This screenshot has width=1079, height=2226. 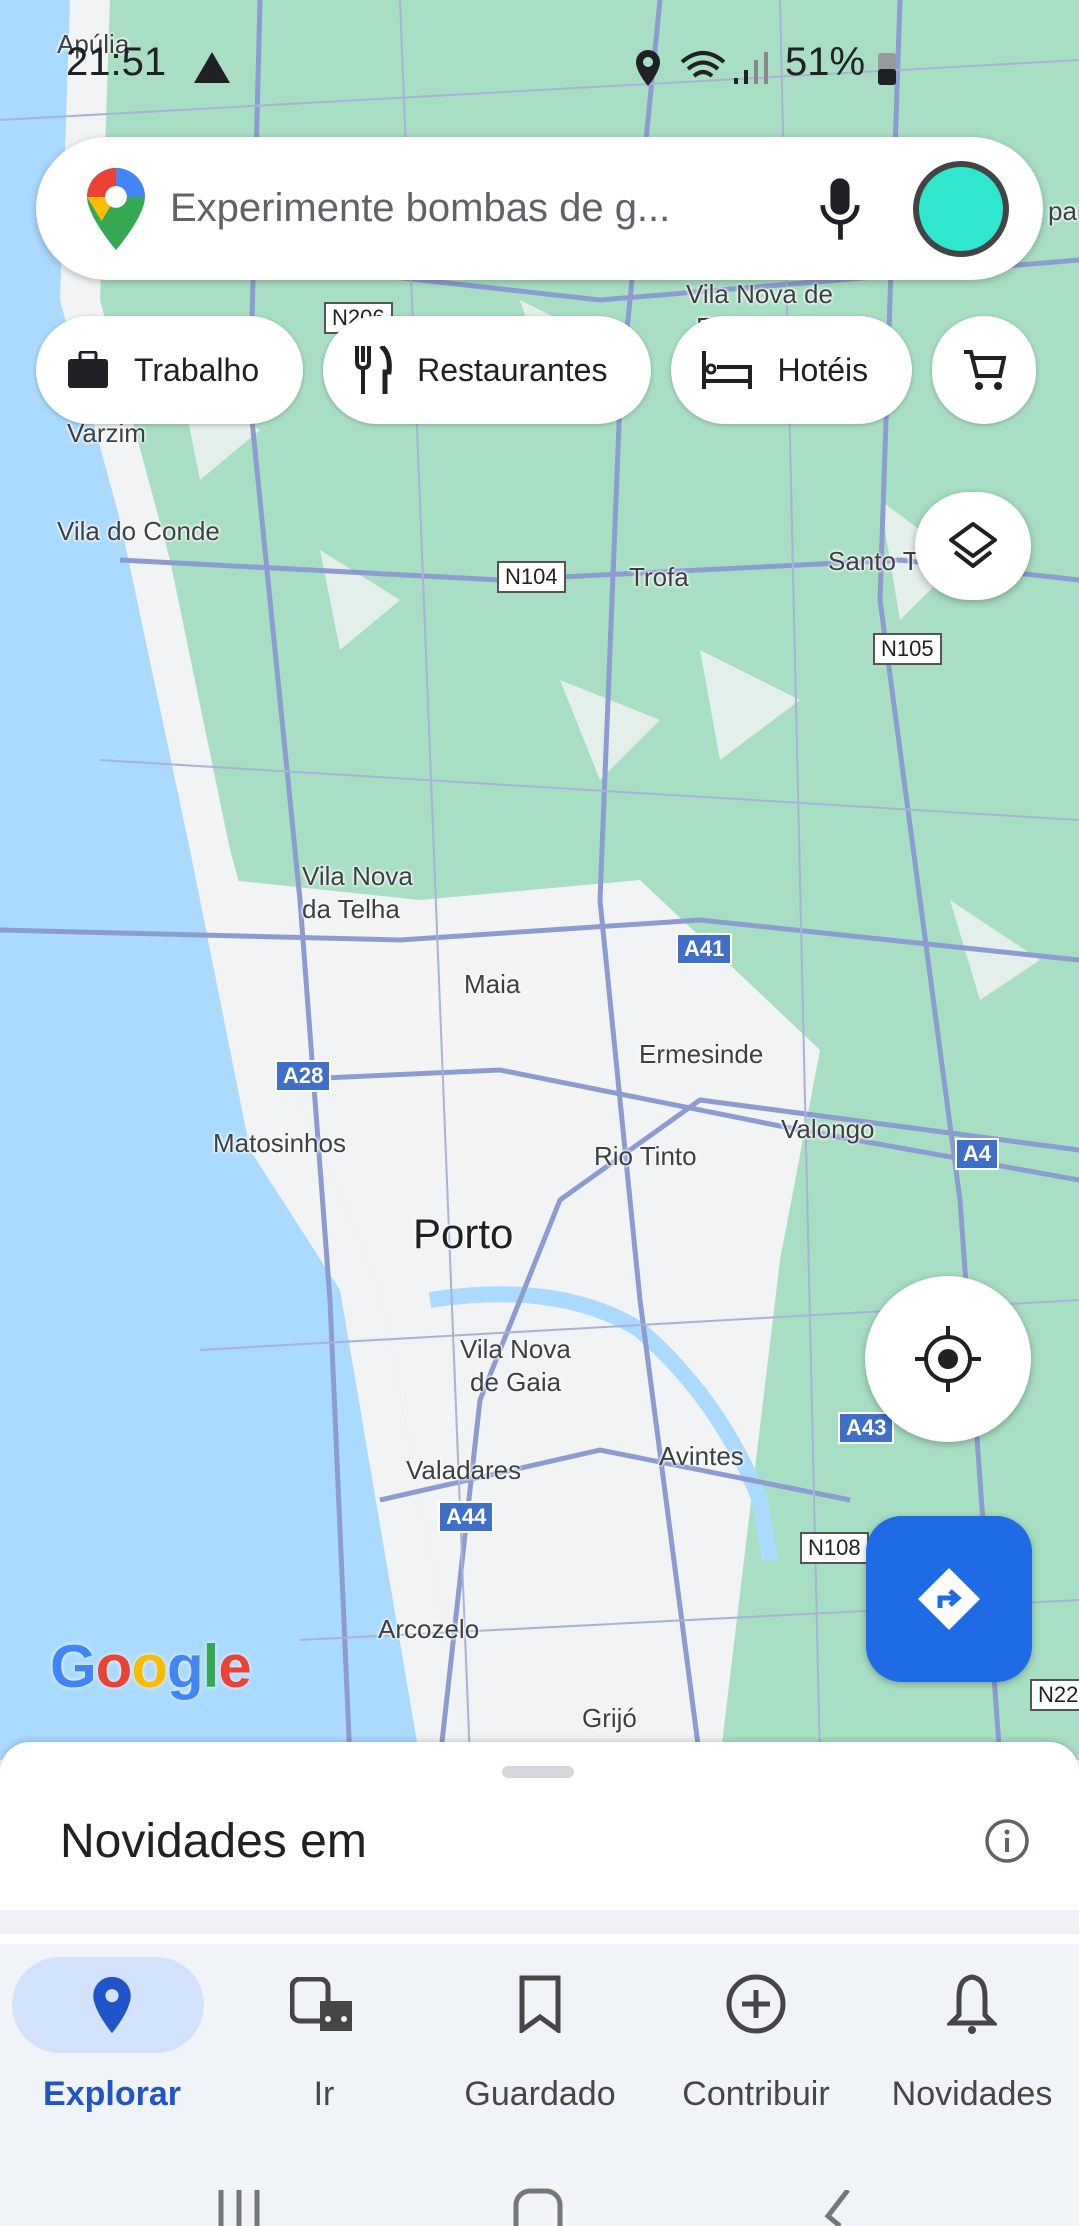 What do you see at coordinates (1063, 211) in the screenshot?
I see `map-label: par` at bounding box center [1063, 211].